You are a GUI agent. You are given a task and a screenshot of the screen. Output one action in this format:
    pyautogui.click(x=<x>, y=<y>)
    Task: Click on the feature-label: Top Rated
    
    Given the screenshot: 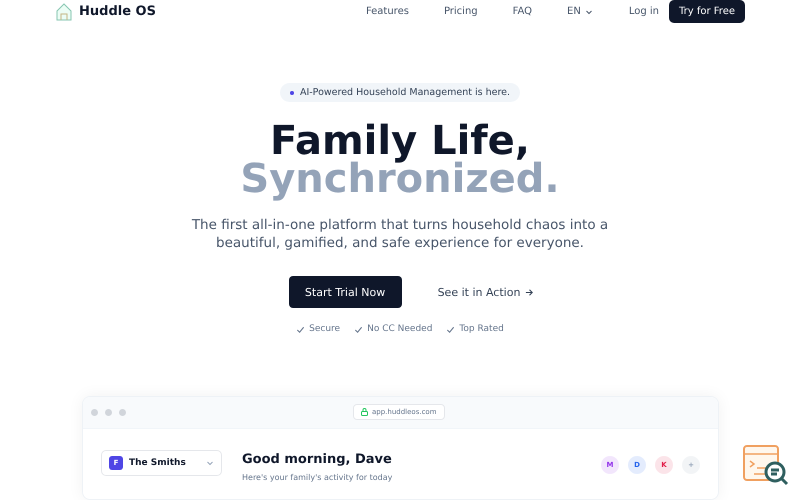 What is the action you would take?
    pyautogui.click(x=481, y=329)
    